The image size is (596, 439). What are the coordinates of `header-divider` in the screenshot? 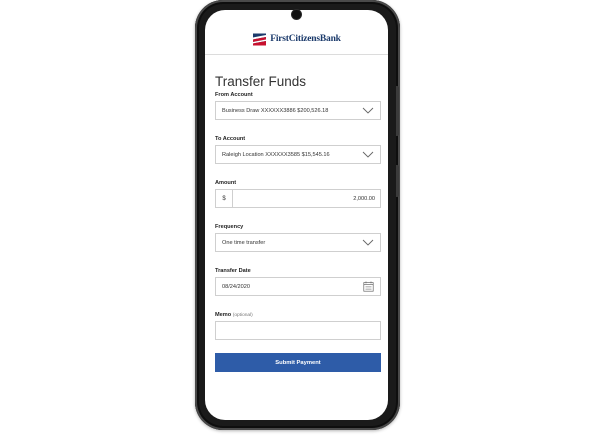 It's located at (296, 54).